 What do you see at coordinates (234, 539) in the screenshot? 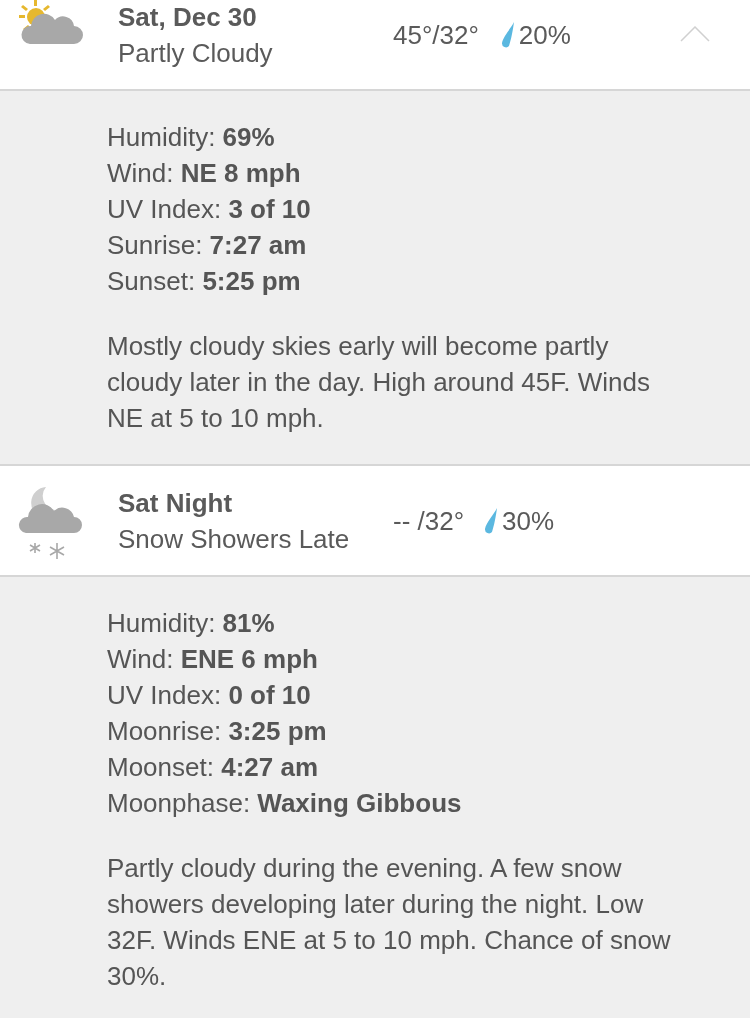
I see `condition-text: Snow Showers Late` at bounding box center [234, 539].